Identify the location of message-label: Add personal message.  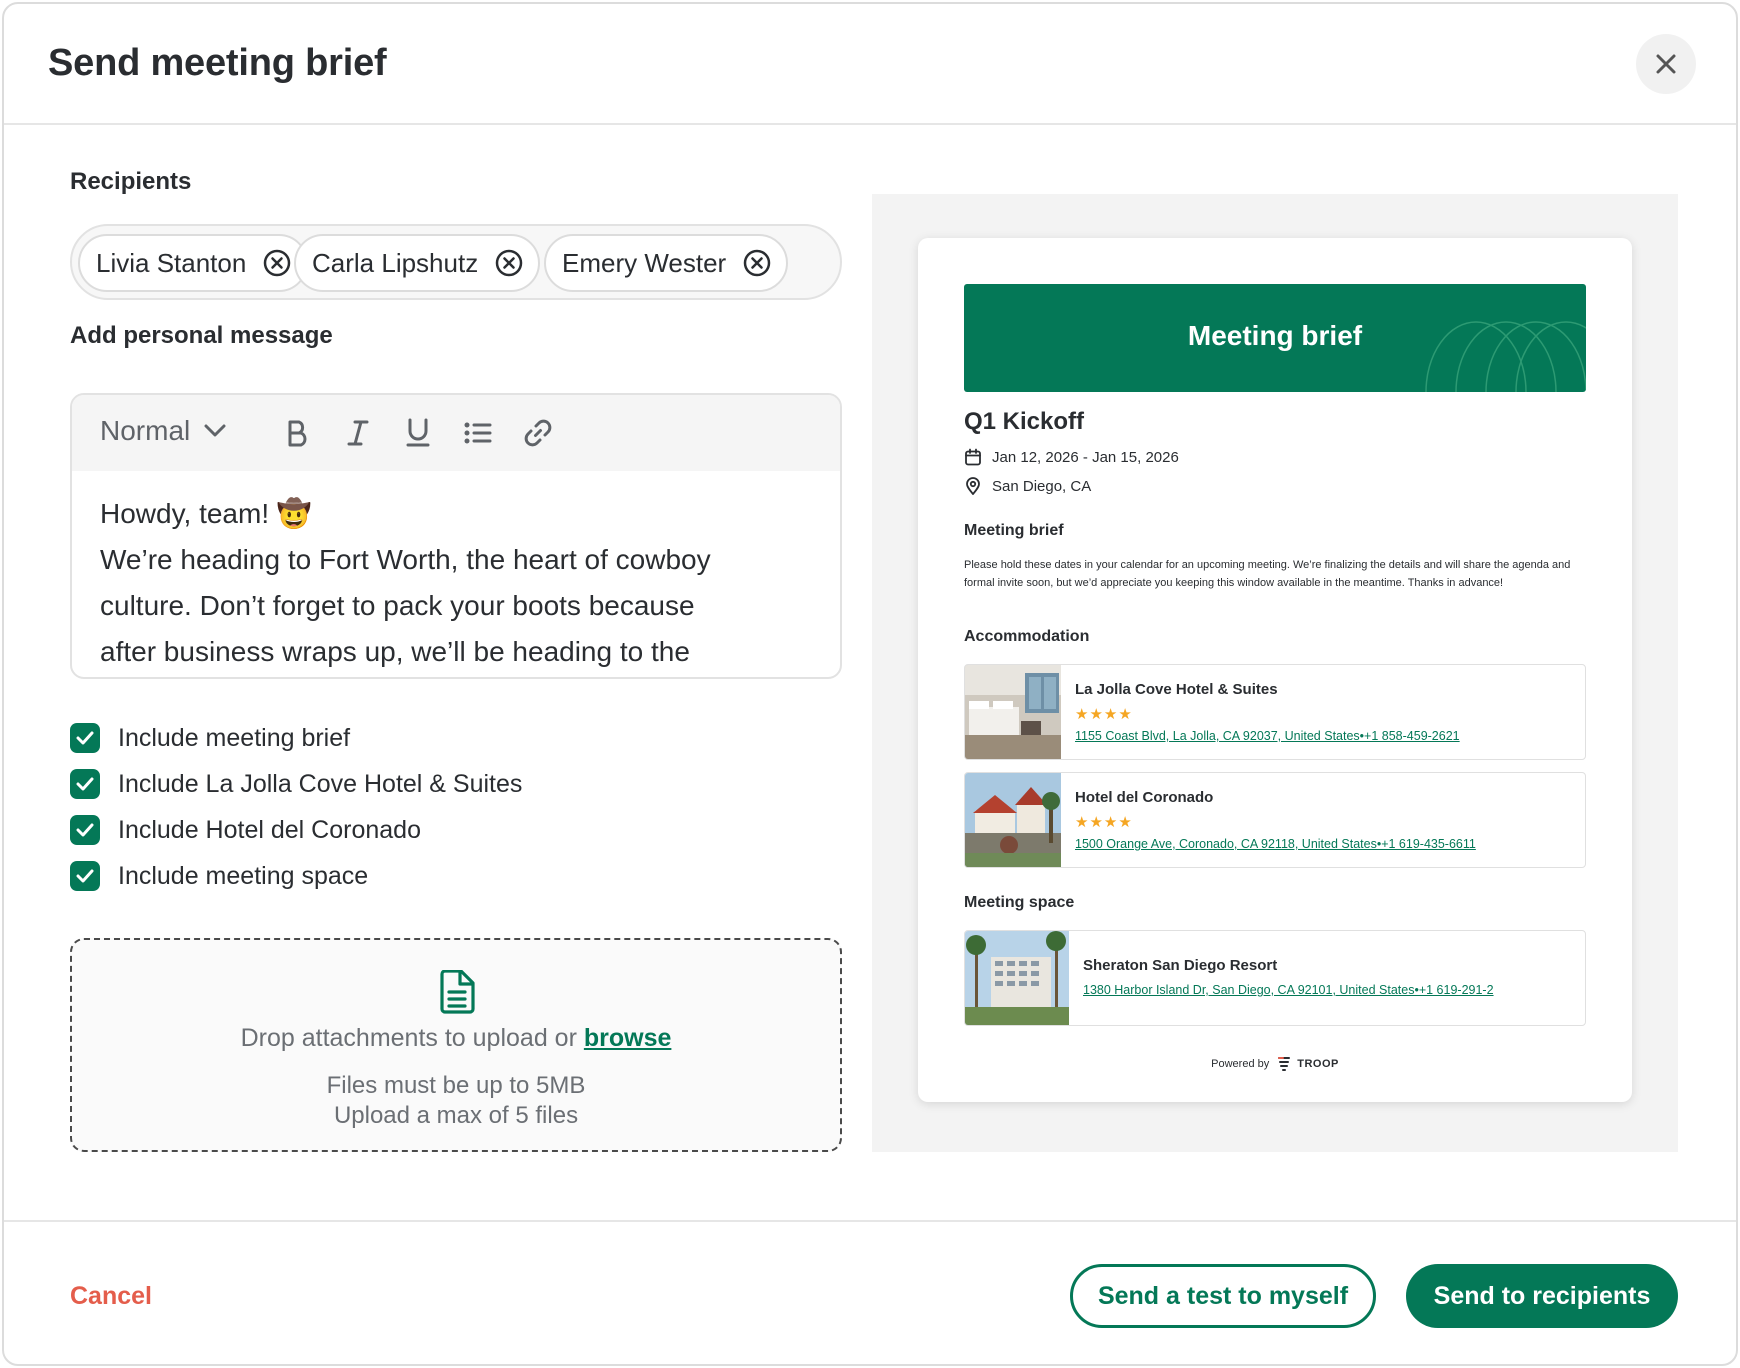
(201, 335).